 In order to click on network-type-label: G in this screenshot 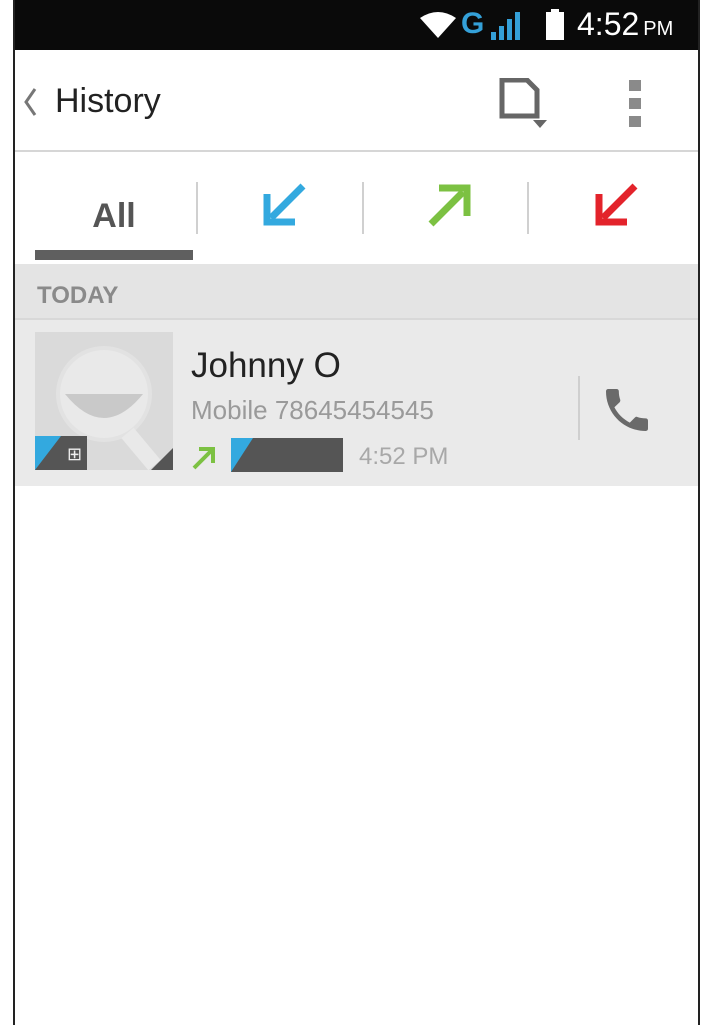, I will do `click(473, 23)`.